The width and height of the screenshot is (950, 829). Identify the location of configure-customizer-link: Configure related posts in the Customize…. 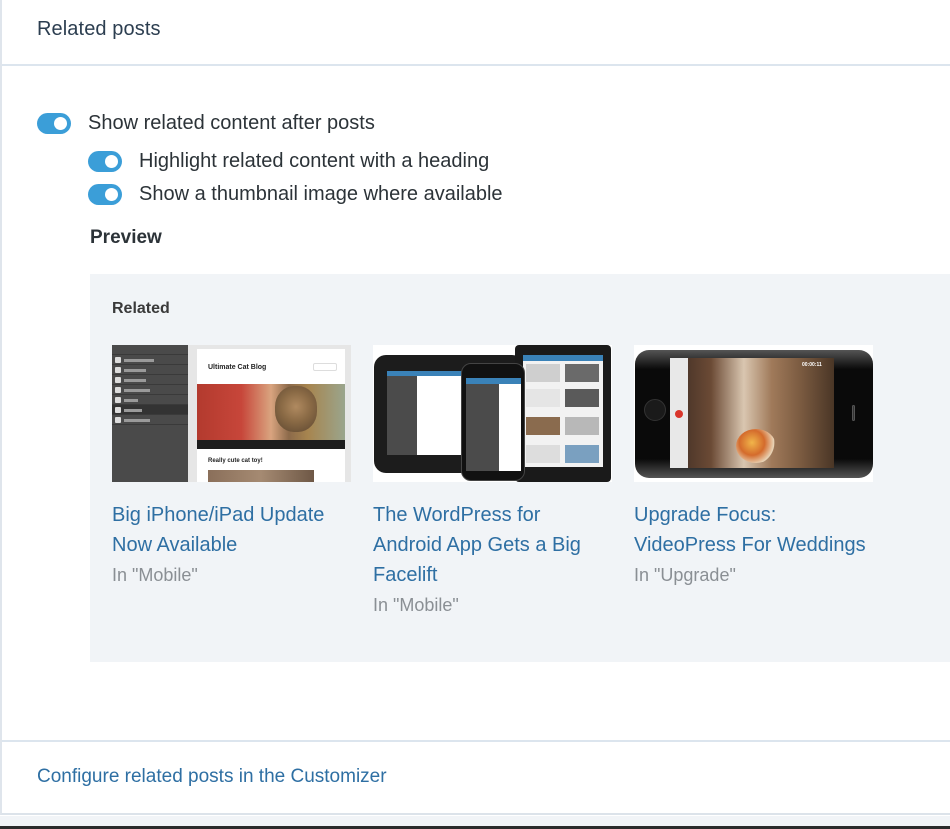
(212, 777).